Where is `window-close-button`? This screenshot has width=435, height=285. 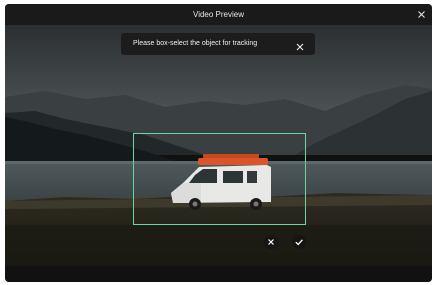
window-close-button is located at coordinates (421, 14).